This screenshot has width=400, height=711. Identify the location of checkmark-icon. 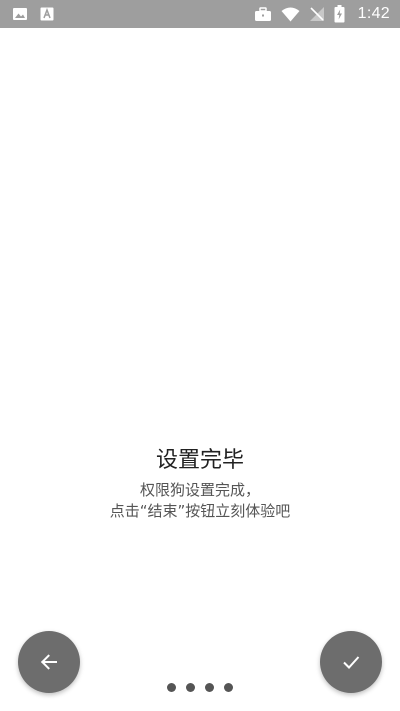
(351, 662).